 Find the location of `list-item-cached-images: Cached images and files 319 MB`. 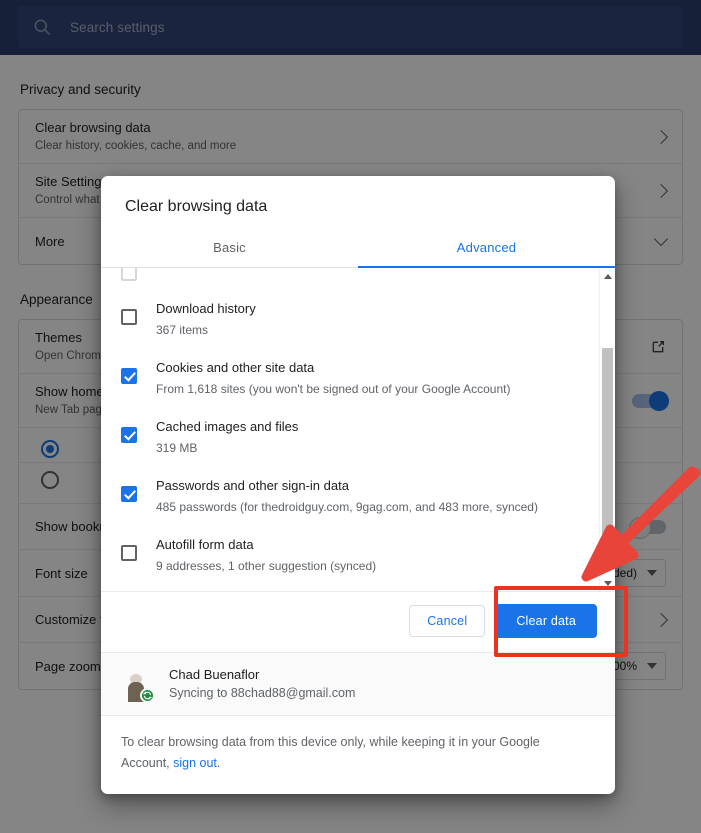

list-item-cached-images: Cached images and files 319 MB is located at coordinates (350, 437).